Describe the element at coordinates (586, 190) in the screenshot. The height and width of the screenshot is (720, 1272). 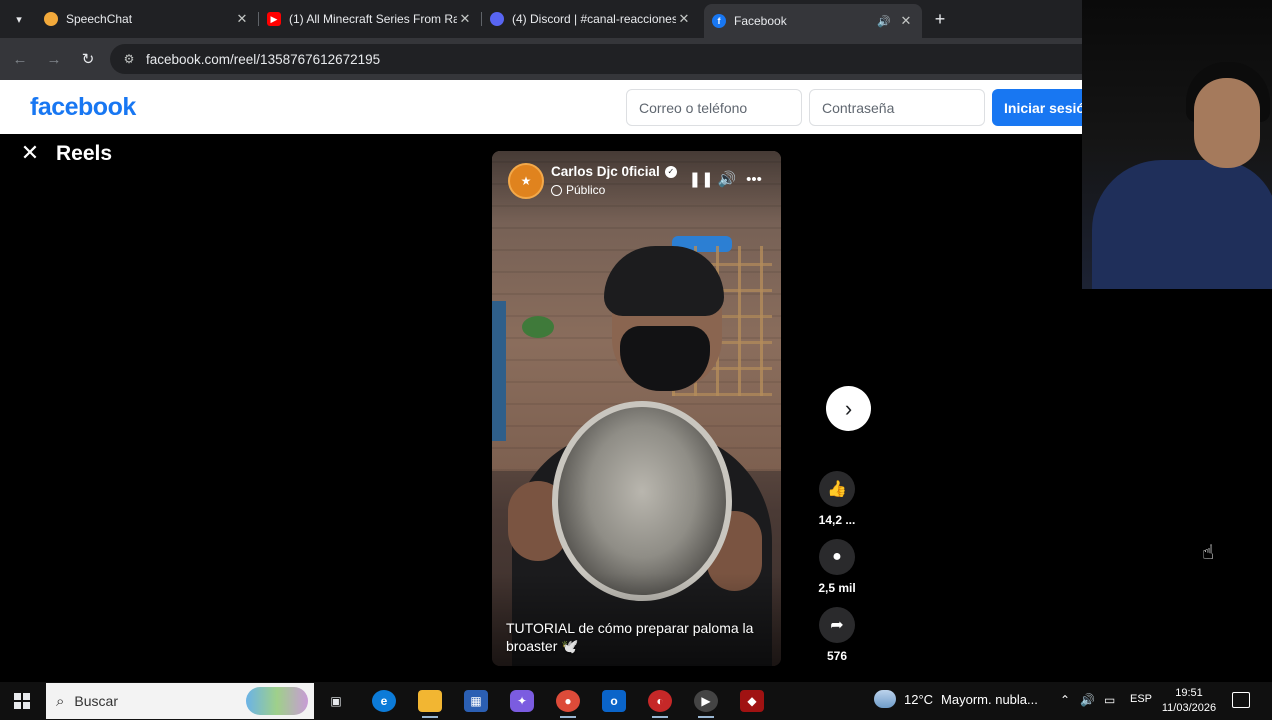
I see `privacy-text: Público` at that location.